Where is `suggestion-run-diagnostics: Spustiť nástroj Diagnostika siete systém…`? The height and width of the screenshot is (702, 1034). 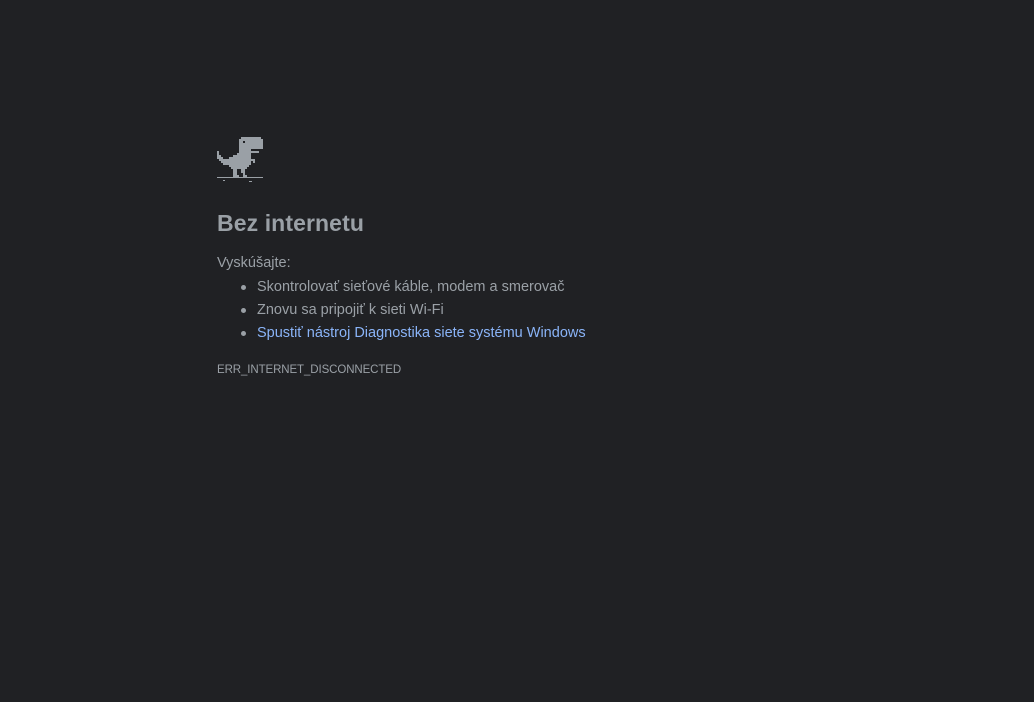
suggestion-run-diagnostics: Spustiť nástroj Diagnostika siete systém… is located at coordinates (517, 333).